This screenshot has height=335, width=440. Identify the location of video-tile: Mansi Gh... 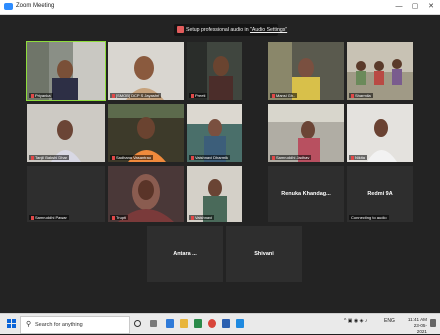
(306, 71).